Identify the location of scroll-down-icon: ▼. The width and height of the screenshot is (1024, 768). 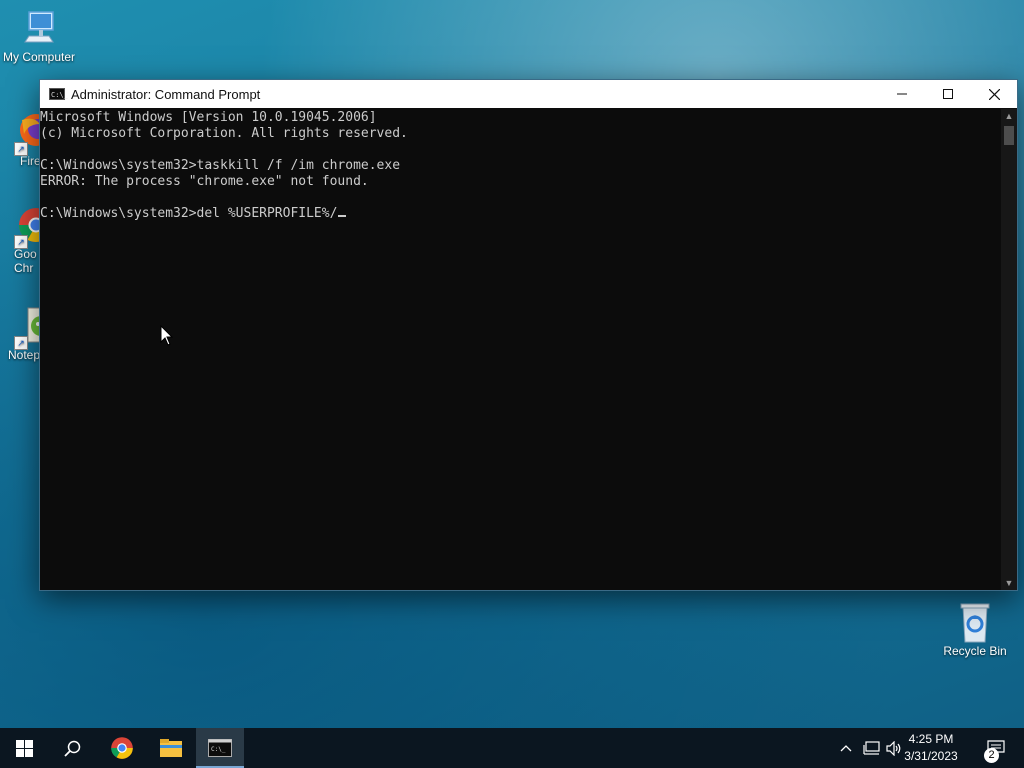
(1009, 583).